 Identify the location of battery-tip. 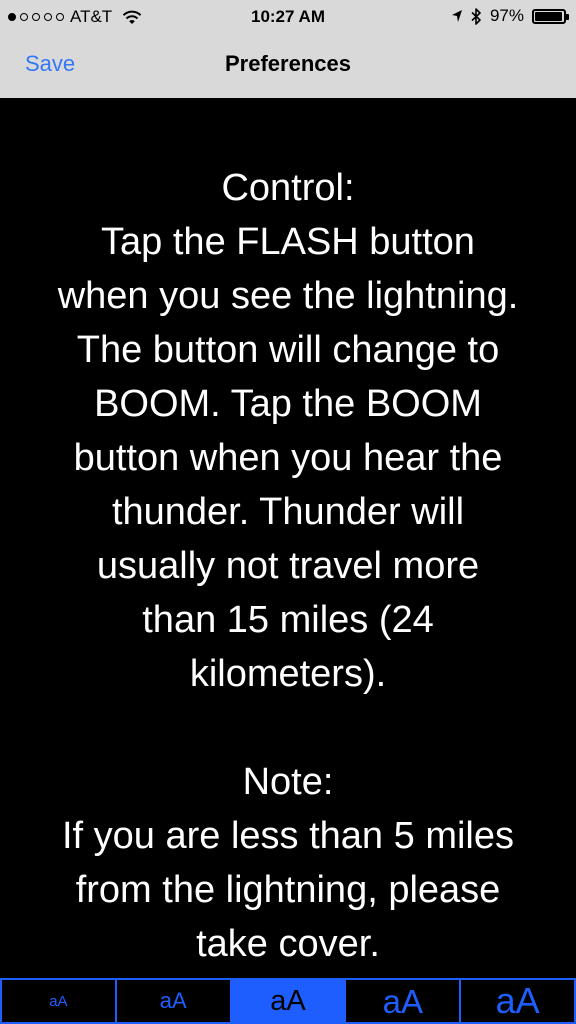
(567, 16).